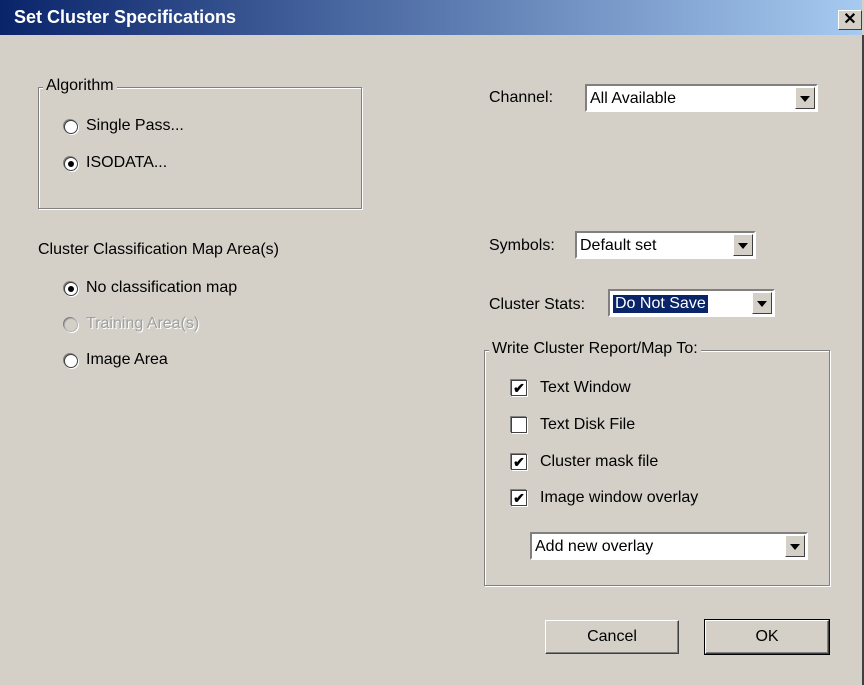 The width and height of the screenshot is (864, 685). I want to click on algorithm-group: Algorithm, so click(200, 143).